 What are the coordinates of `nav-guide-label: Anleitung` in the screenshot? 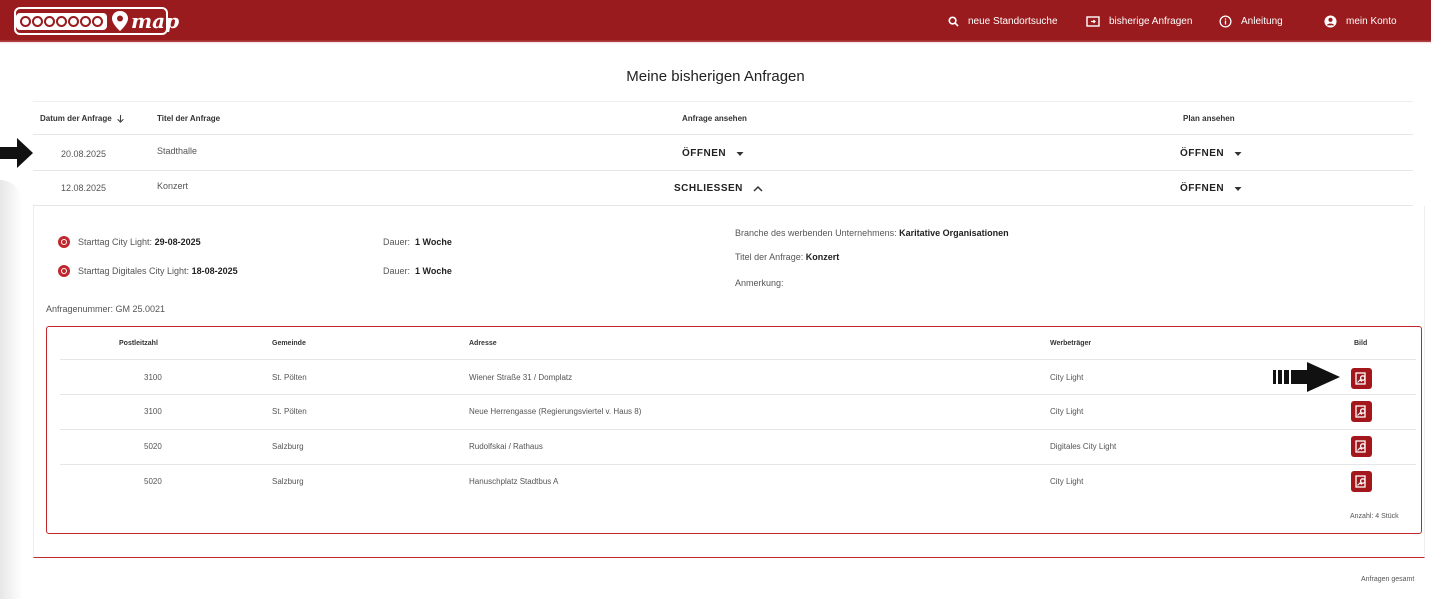 It's located at (1262, 21).